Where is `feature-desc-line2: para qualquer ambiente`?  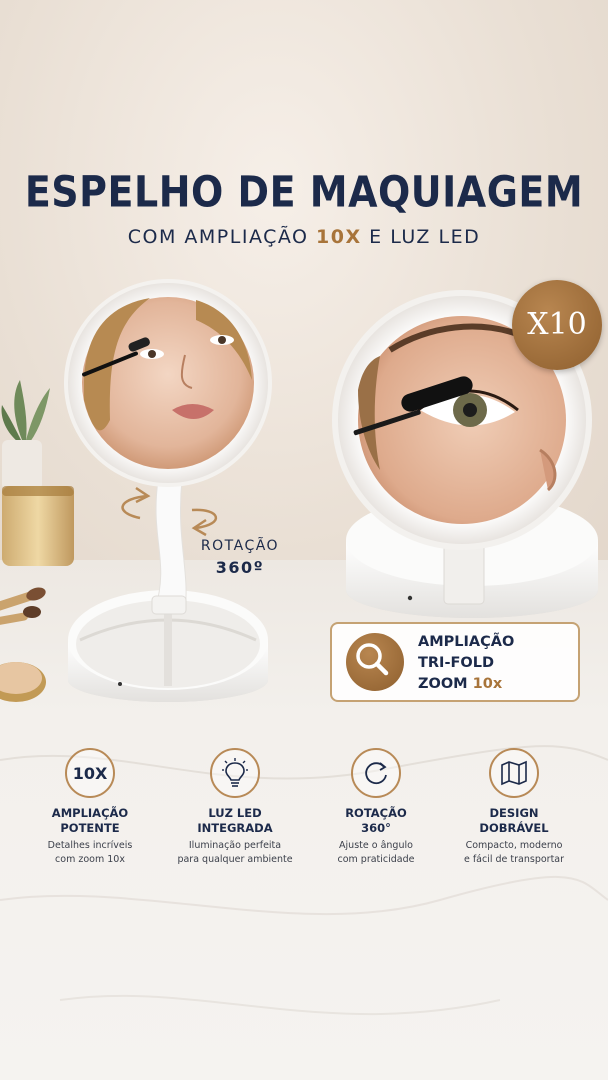
feature-desc-line2: para qualquer ambiente is located at coordinates (235, 859).